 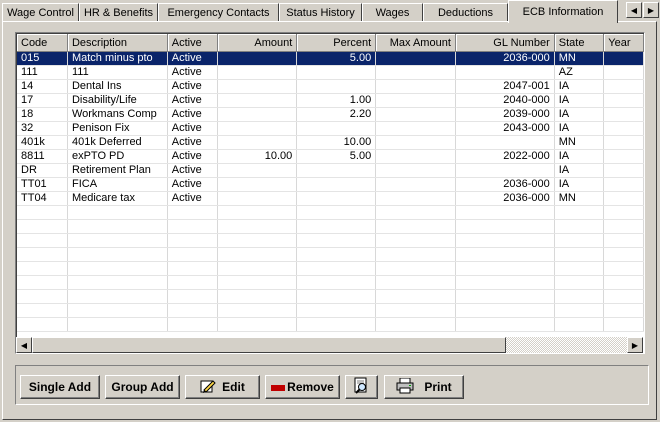 I want to click on remove-label: Remove, so click(x=310, y=387).